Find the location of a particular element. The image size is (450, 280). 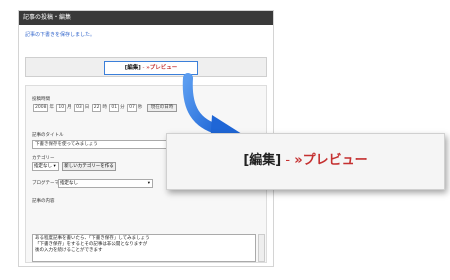

zoomed-tab-callout: [編集] - »プレビュー is located at coordinates (305, 161).